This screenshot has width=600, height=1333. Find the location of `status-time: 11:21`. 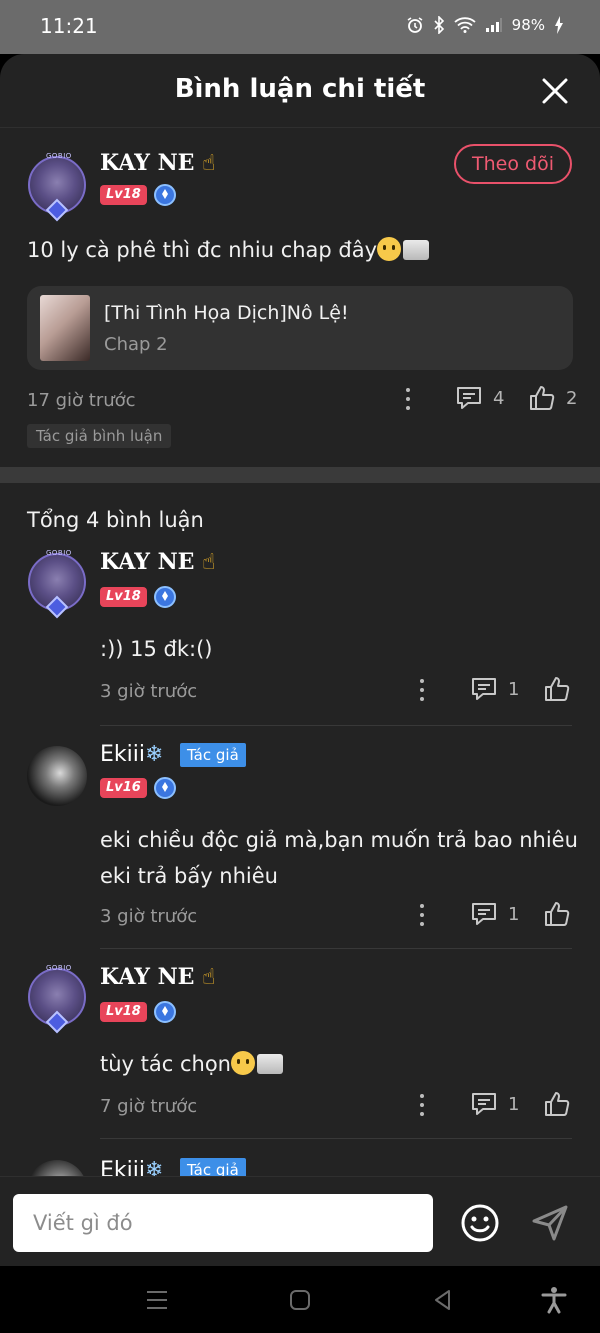

status-time: 11:21 is located at coordinates (69, 26).